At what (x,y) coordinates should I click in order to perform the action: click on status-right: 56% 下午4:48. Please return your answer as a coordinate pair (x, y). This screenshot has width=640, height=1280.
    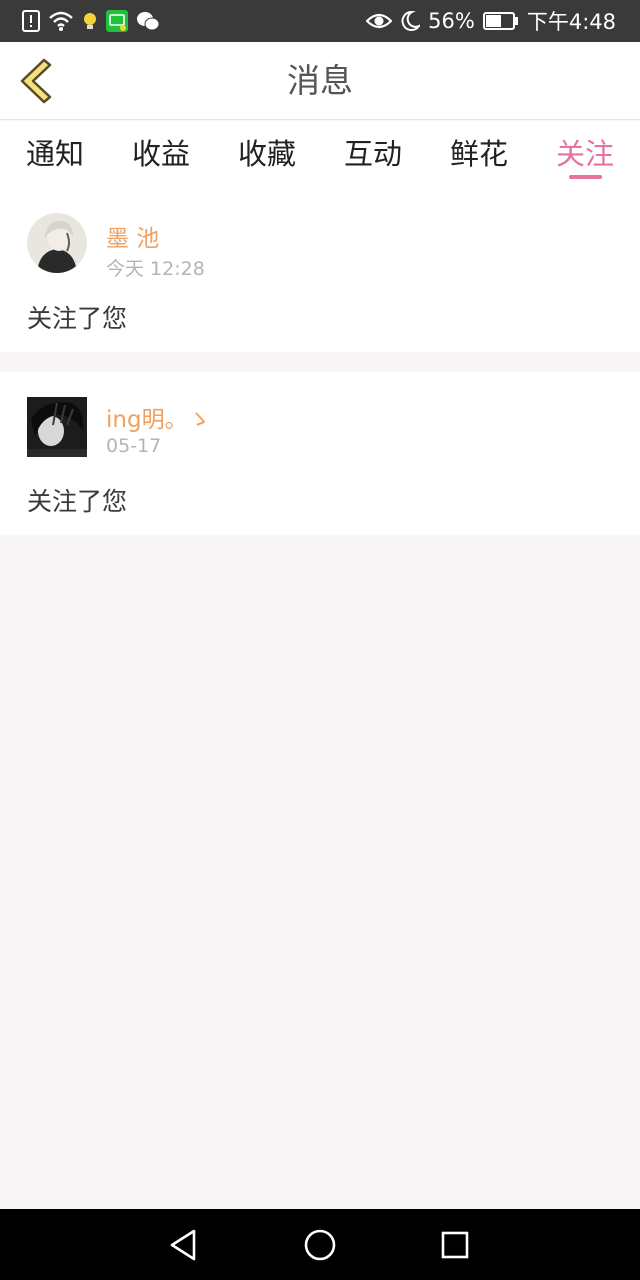
    Looking at the image, I should click on (491, 21).